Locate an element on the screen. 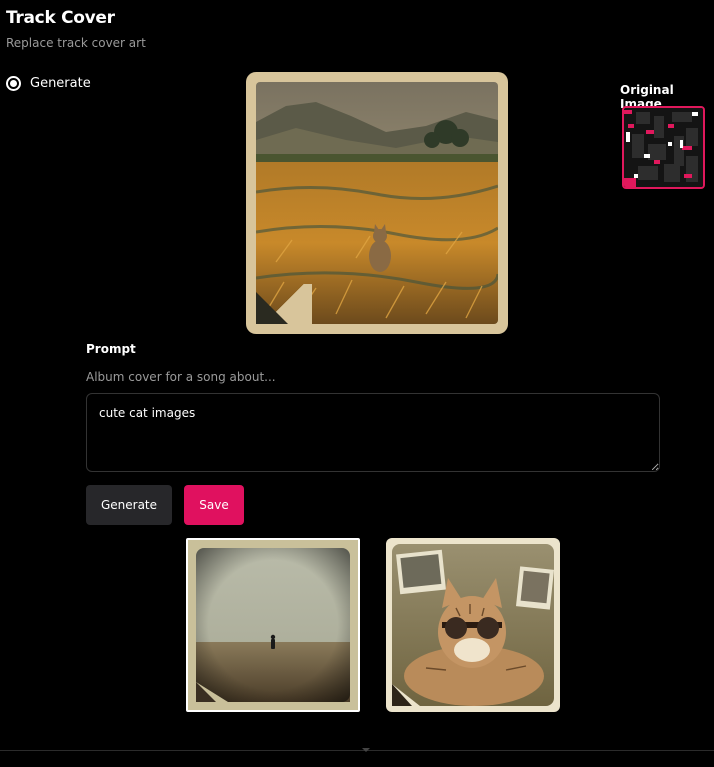  save-button: Save is located at coordinates (214, 505).